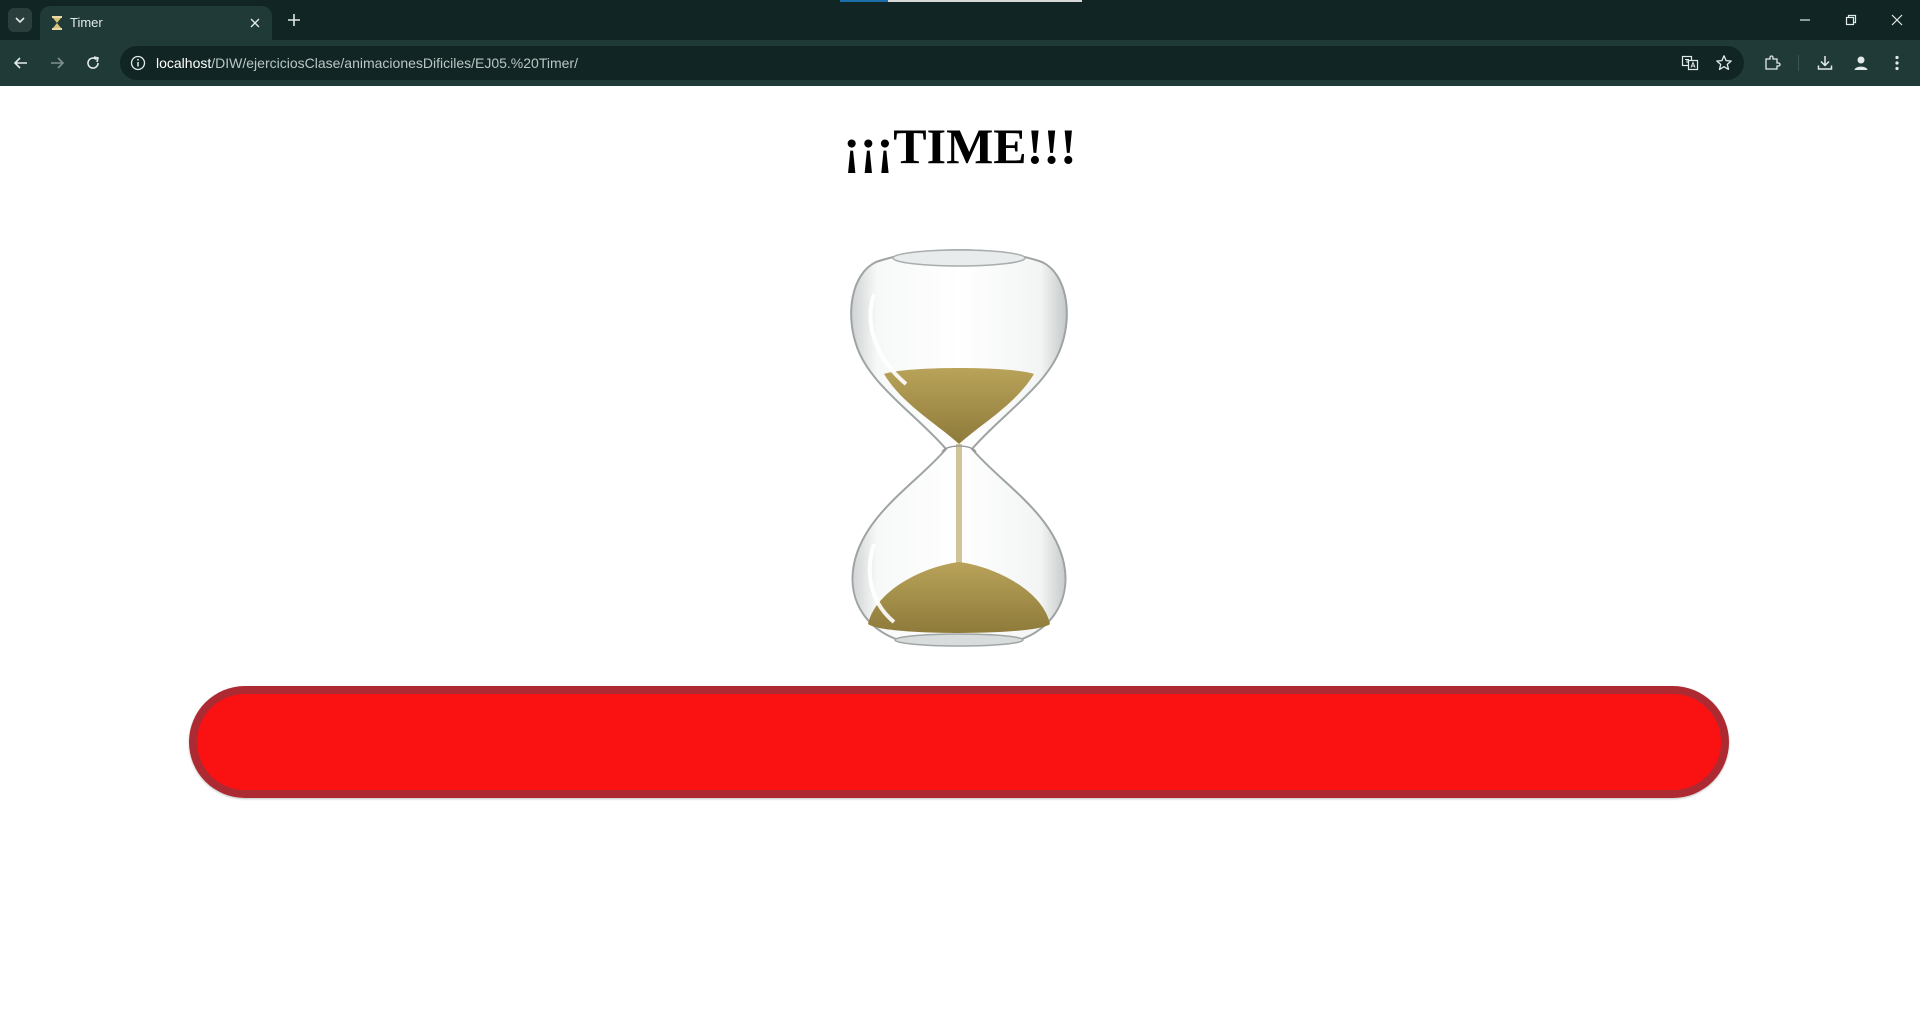 The image size is (1920, 1036). I want to click on new-tab-button, so click(294, 20).